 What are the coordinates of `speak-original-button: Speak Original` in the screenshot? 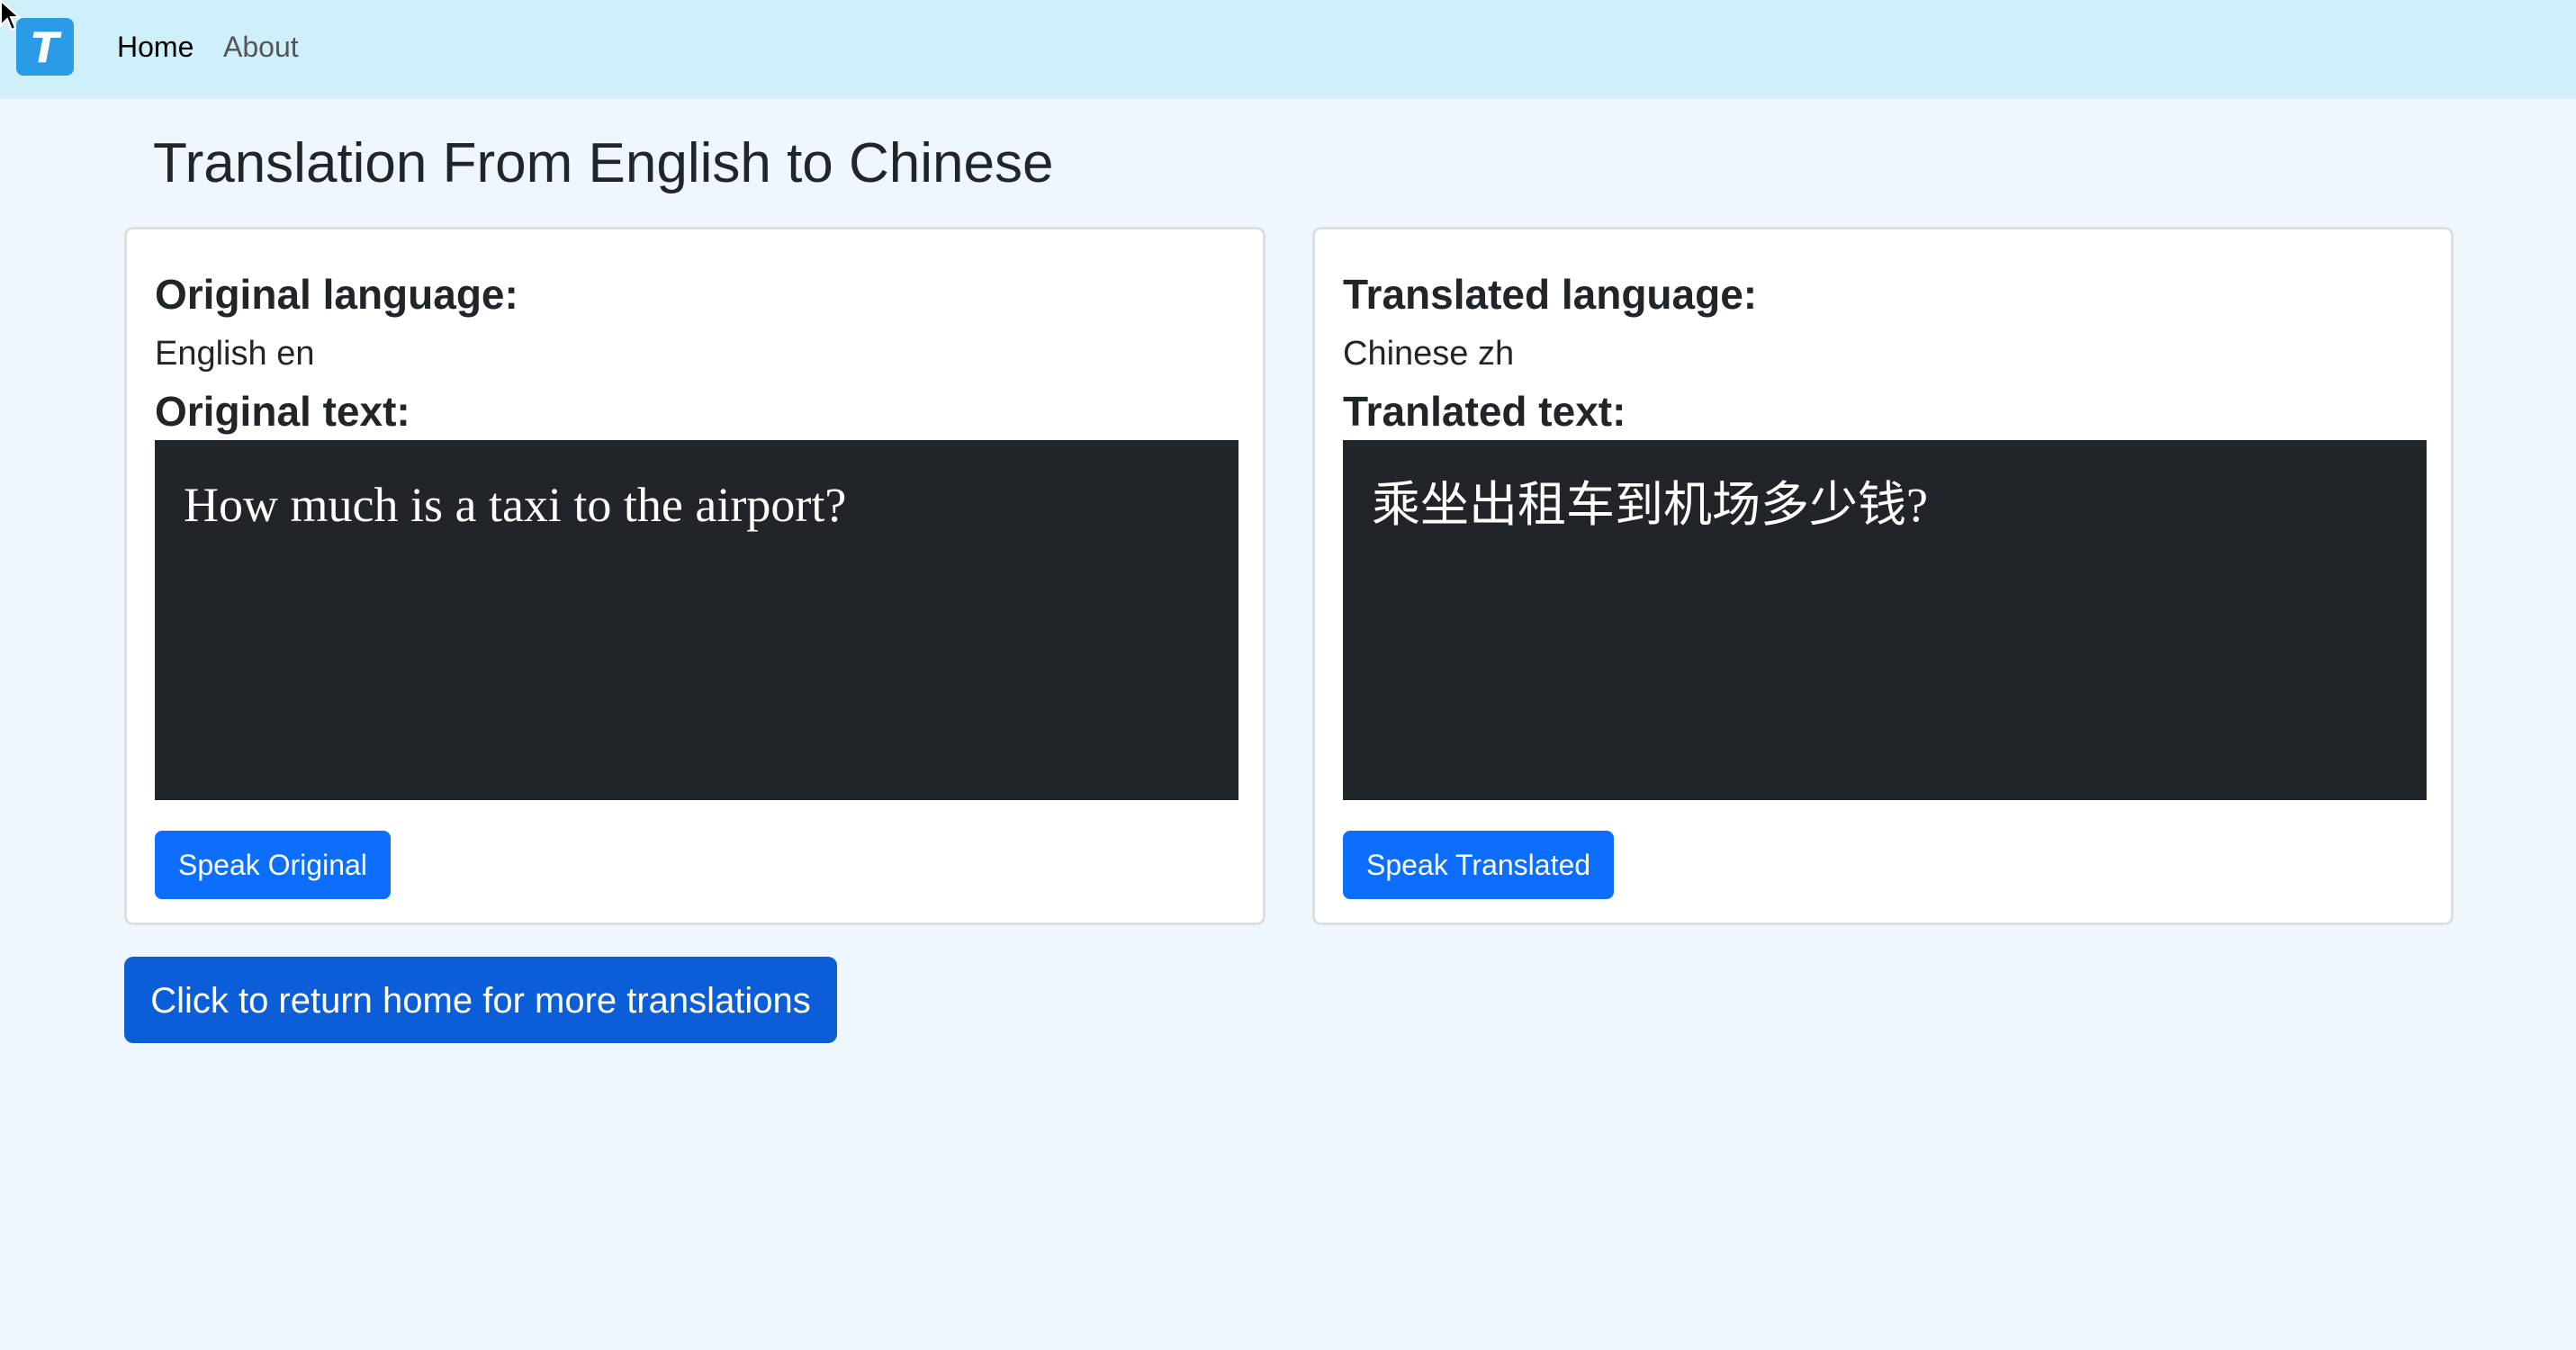 It's located at (273, 865).